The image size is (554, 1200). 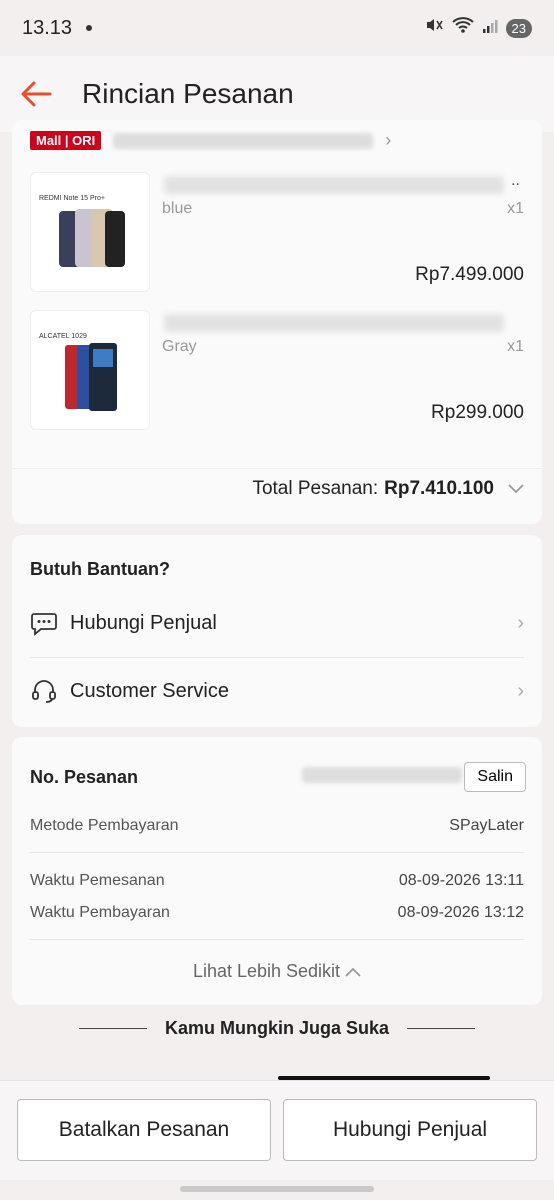 I want to click on thumb-label: REDMI Note 15 Pro+, so click(x=72, y=198).